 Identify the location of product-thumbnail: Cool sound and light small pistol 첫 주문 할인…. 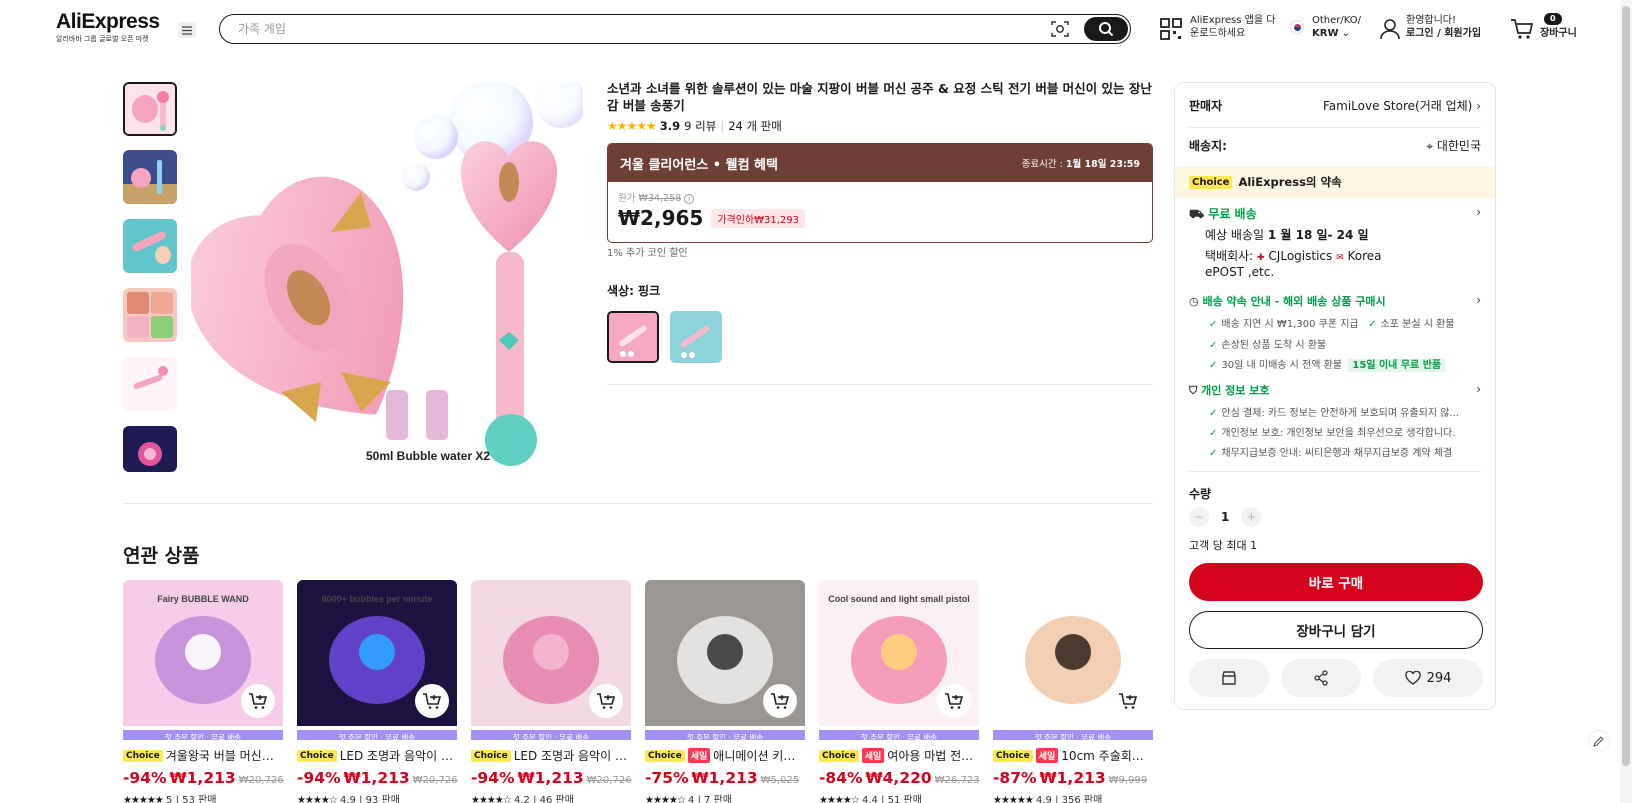
(899, 660).